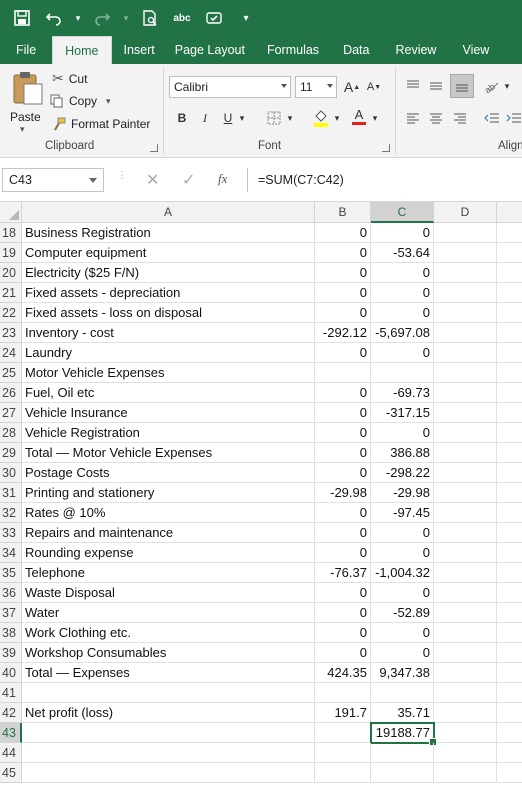  I want to click on cell-b: -29.98, so click(343, 493).